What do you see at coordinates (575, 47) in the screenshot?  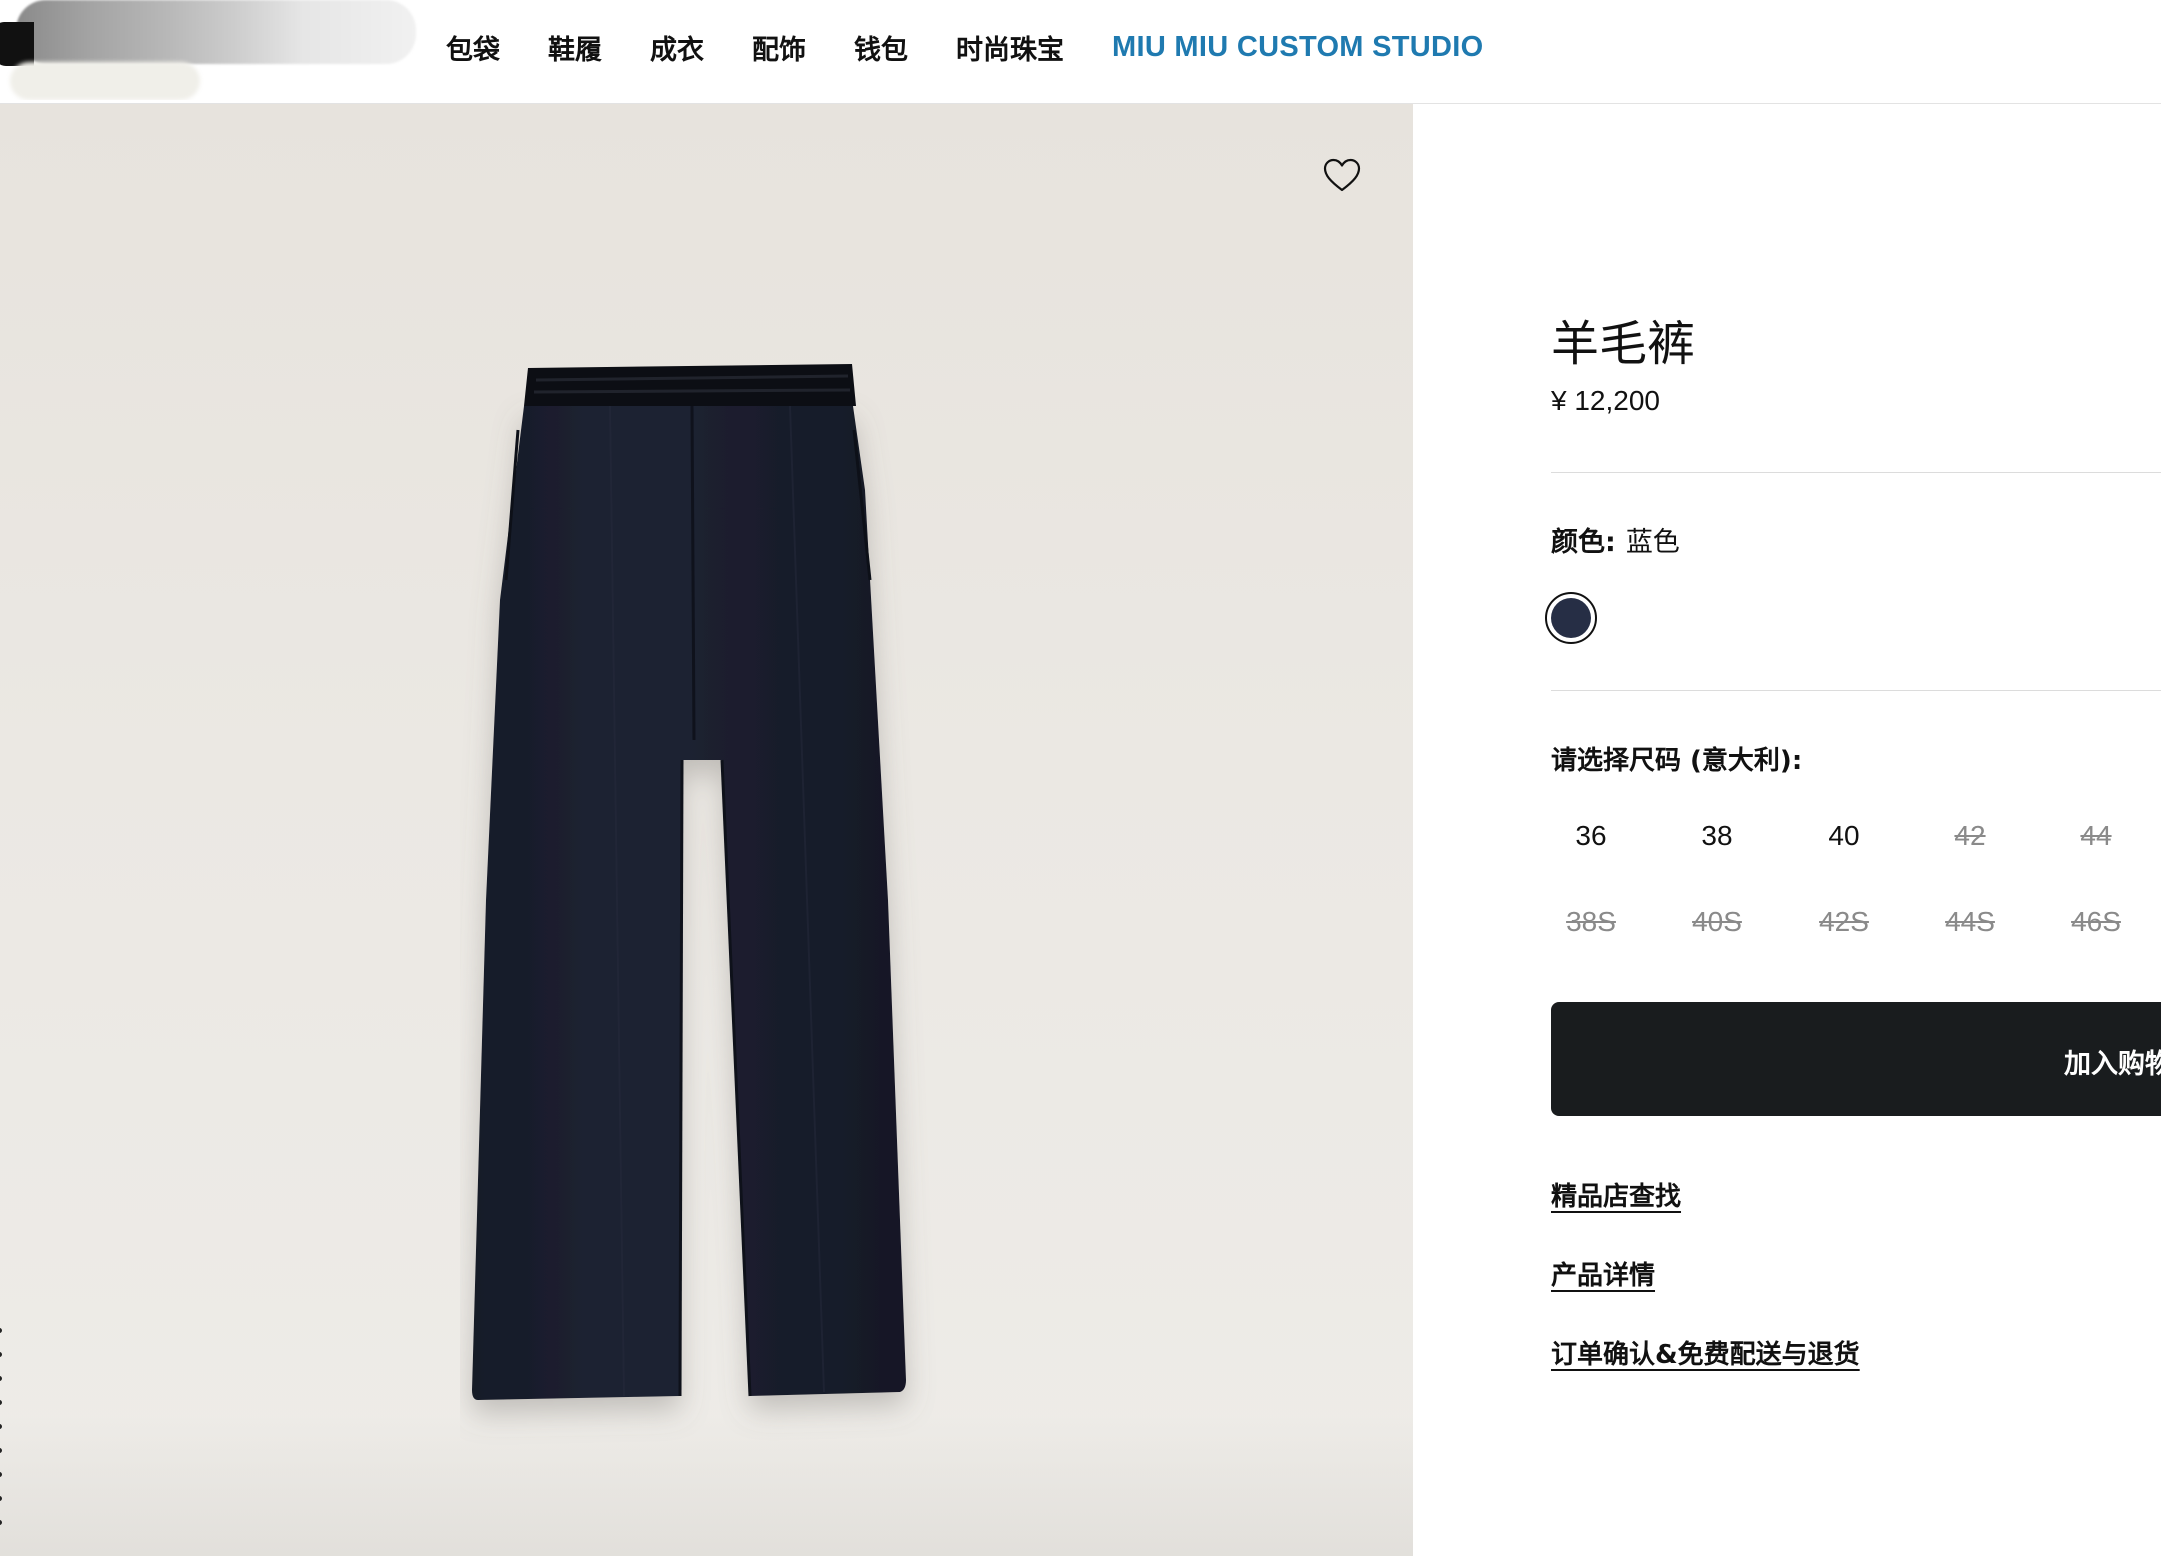 I see `nav-item-shoes: 鞋履` at bounding box center [575, 47].